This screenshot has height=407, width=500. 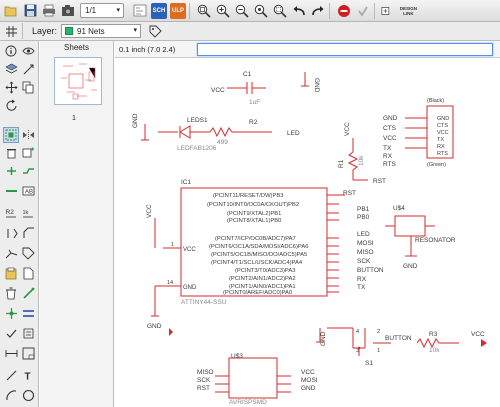 What do you see at coordinates (25, 213) in the screenshot?
I see `svg-text: 1k` at bounding box center [25, 213].